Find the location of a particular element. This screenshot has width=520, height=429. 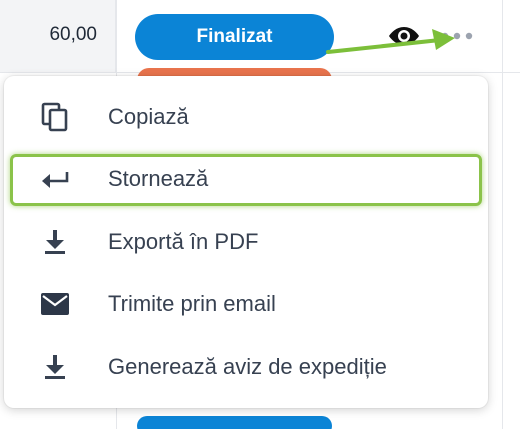

menu-item-generate-delivery-note: Generează aviz de expediție is located at coordinates (246, 367).